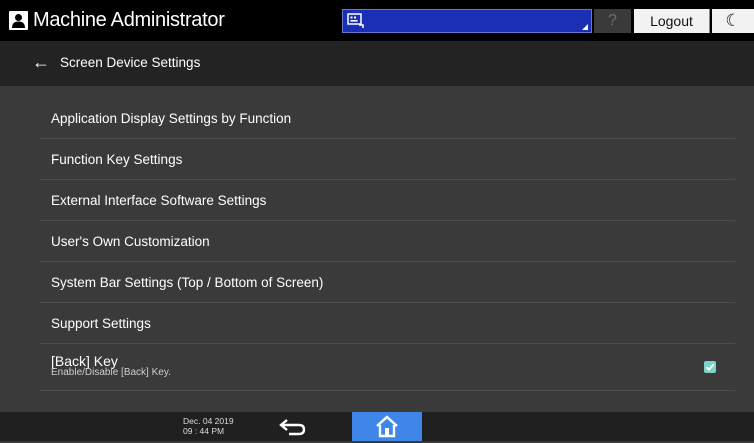  Describe the element at coordinates (117, 159) in the screenshot. I see `list-item-label: Function Key Settings` at that location.